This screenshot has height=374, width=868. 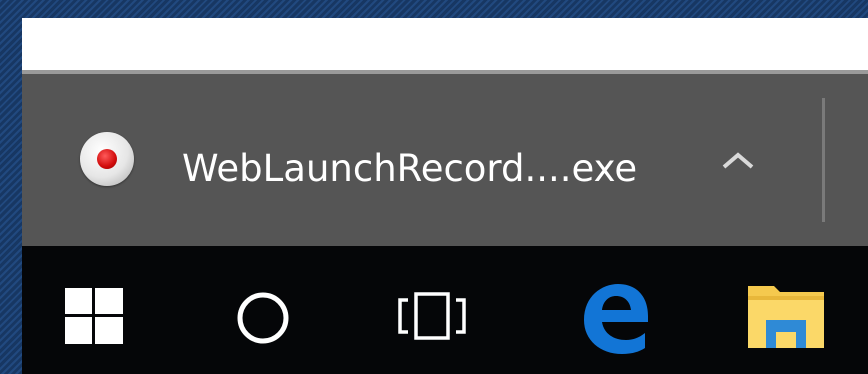 I want to click on task-view-button, so click(x=432, y=316).